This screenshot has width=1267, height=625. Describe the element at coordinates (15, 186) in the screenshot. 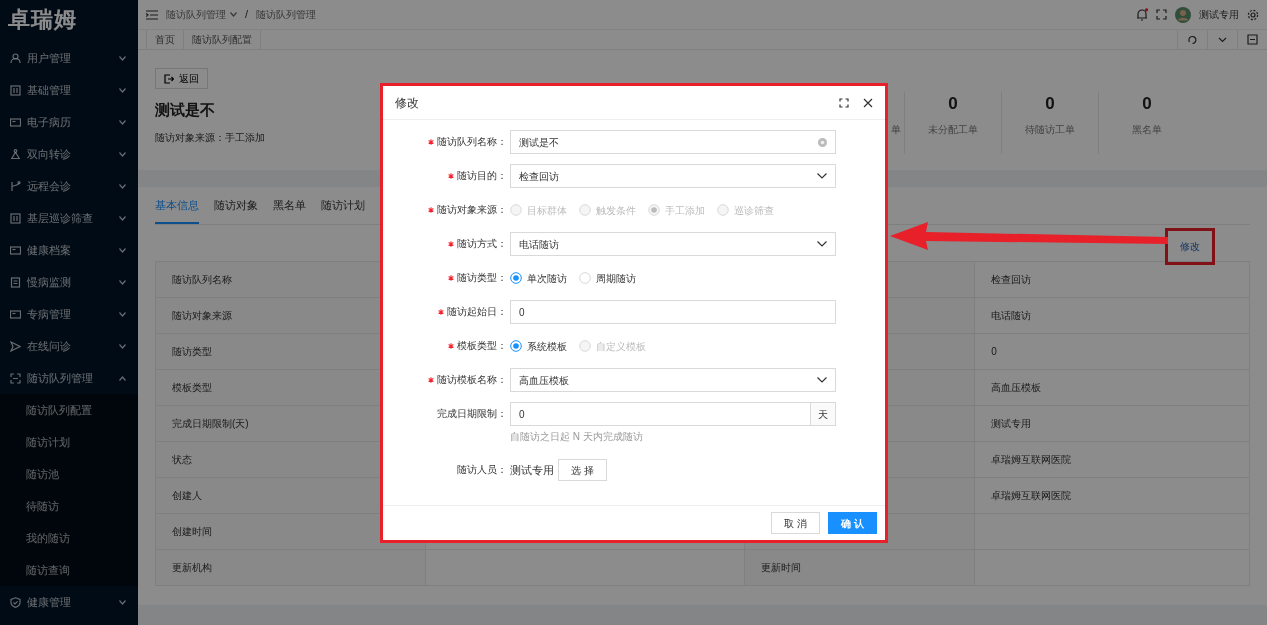

I see `branch-icon` at that location.